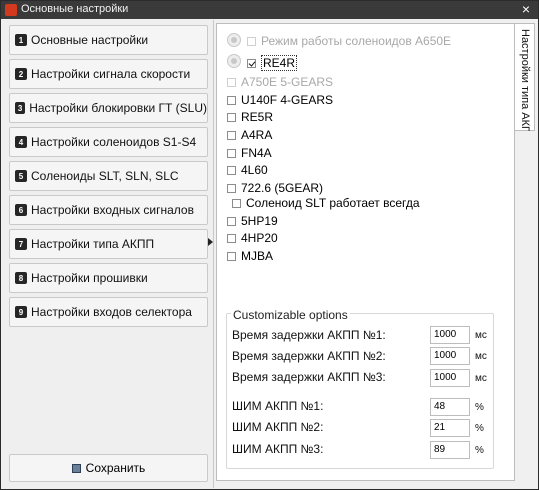 The image size is (539, 490). Describe the element at coordinates (525, 85) in the screenshot. I see `tab-label: Настройки типа АКПП` at that location.